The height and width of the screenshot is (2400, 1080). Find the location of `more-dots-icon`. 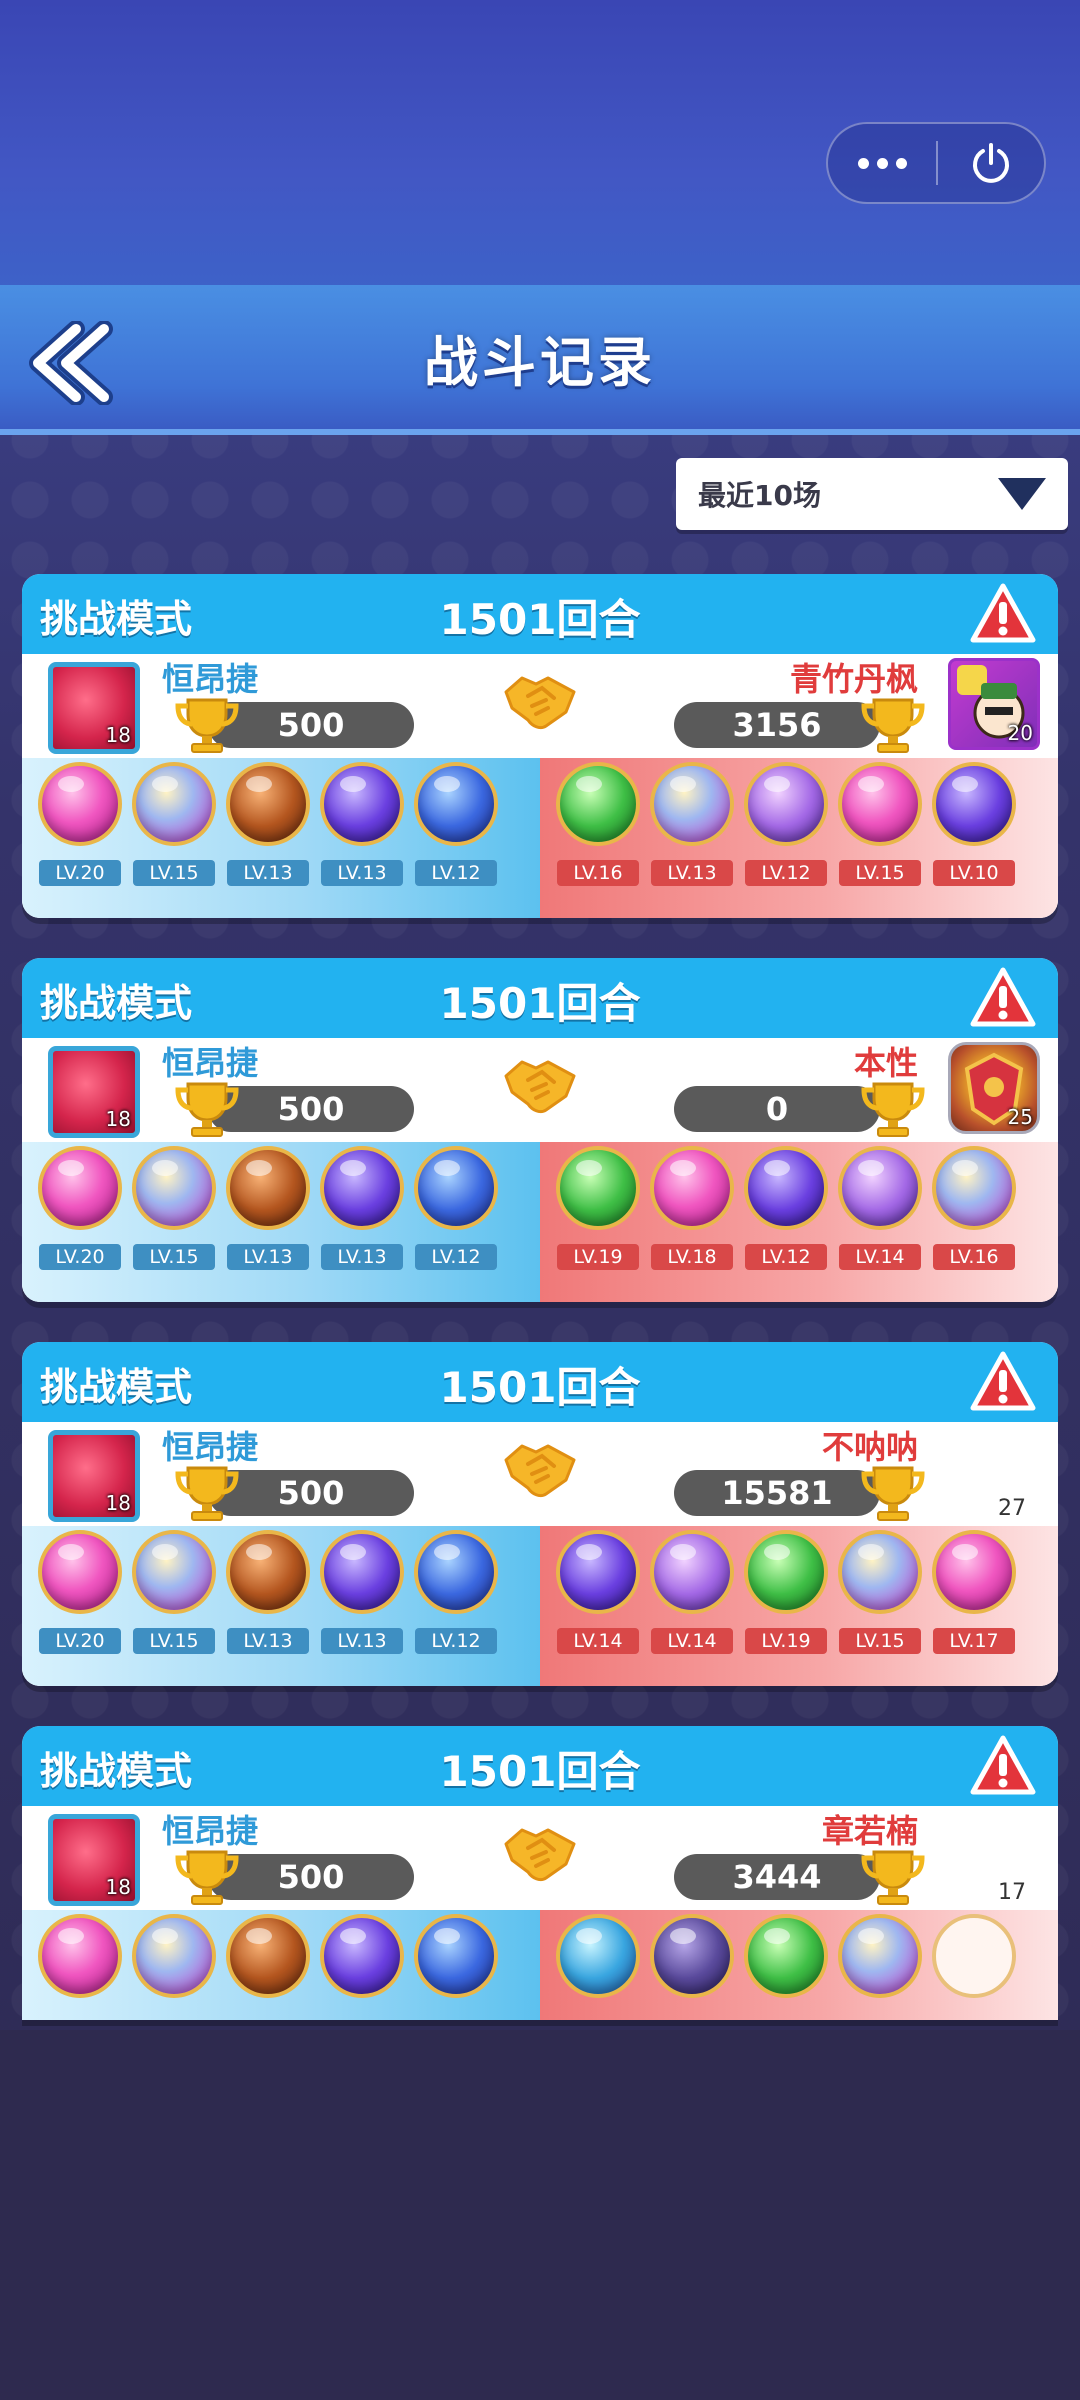

more-dots-icon is located at coordinates (882, 163).